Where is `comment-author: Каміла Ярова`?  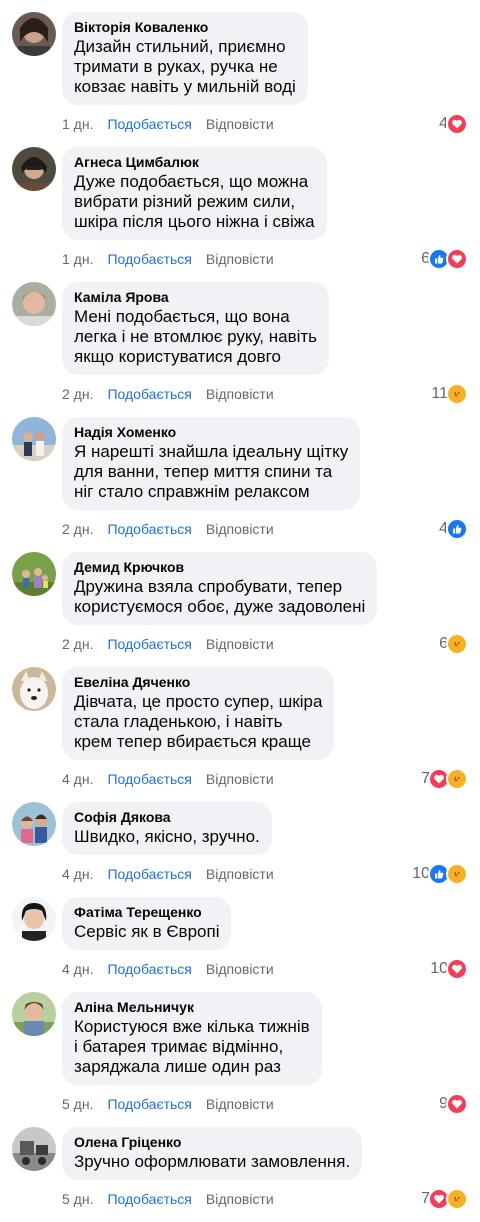
comment-author: Каміла Ярова is located at coordinates (195, 297).